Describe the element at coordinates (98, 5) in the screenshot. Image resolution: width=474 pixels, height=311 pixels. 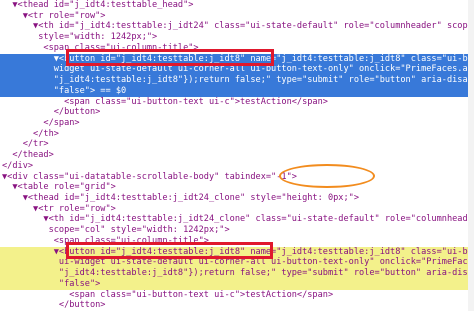
I see `dom-node-text: ▼<thead id="j_idt4:testtable_head">` at that location.